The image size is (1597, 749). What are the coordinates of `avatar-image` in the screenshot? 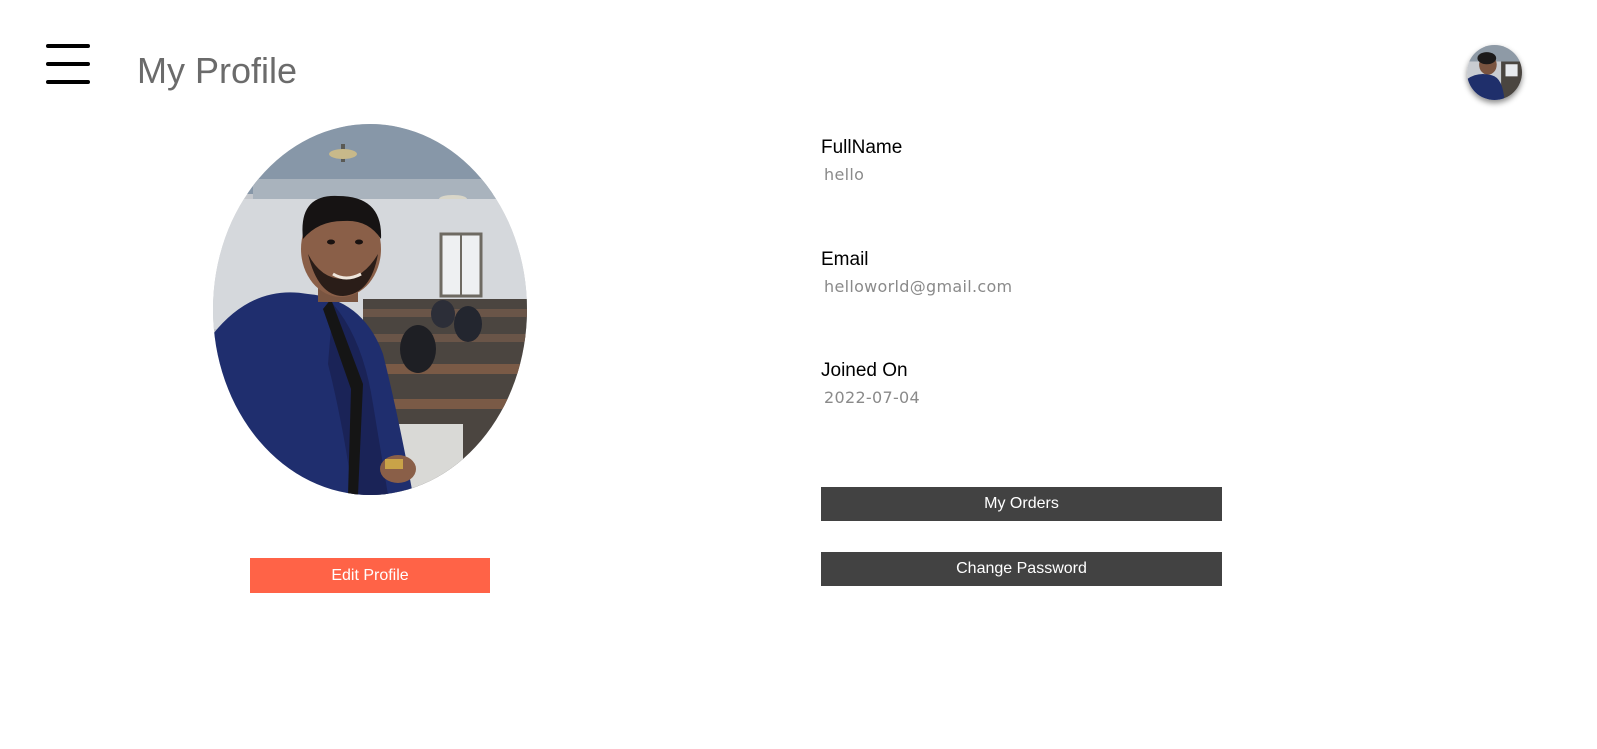 It's located at (1494, 72).